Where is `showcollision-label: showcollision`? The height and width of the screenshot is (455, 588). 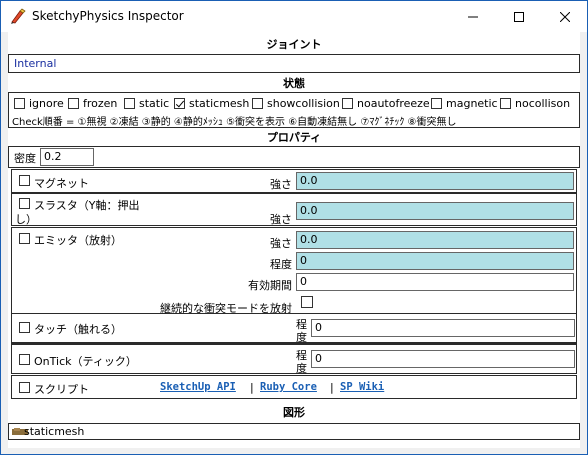 showcollision-label: showcollision is located at coordinates (303, 103).